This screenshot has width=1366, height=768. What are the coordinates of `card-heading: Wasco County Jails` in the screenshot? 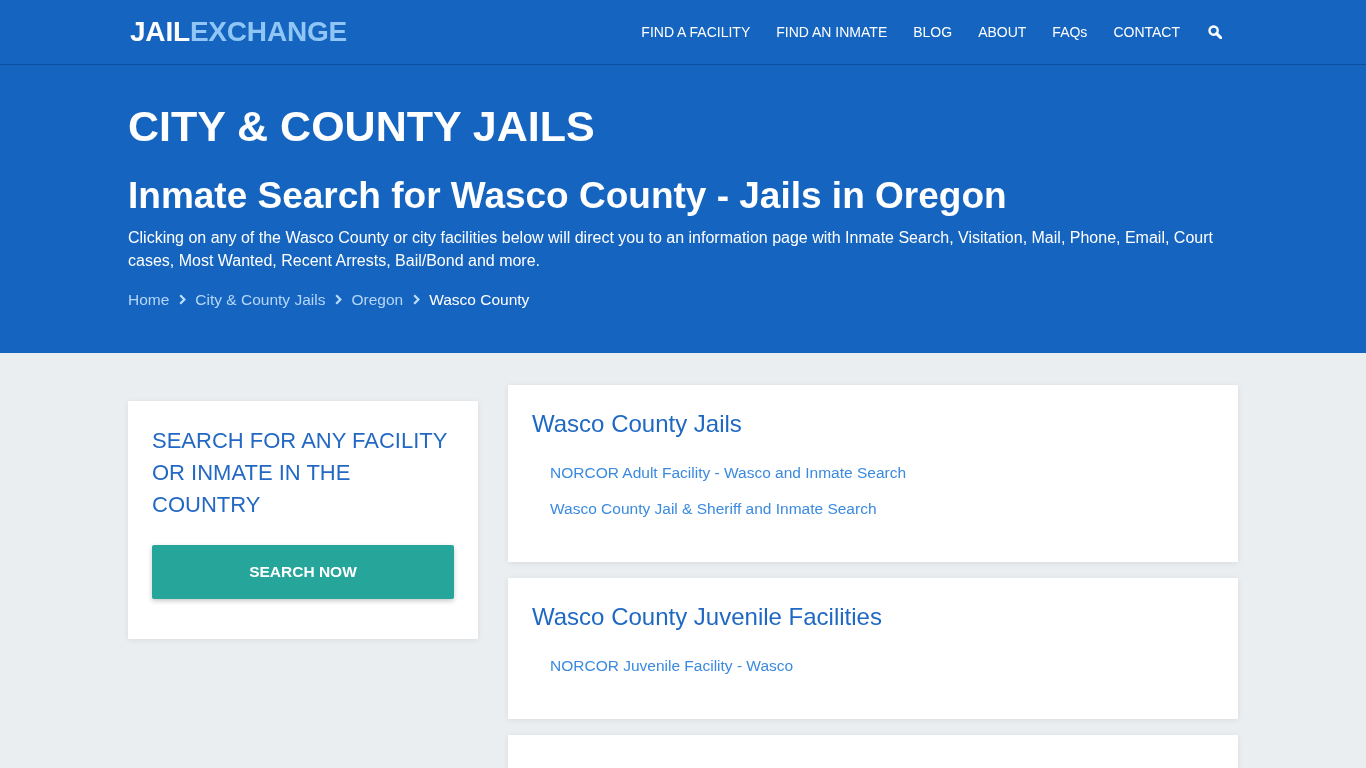 It's located at (637, 424).